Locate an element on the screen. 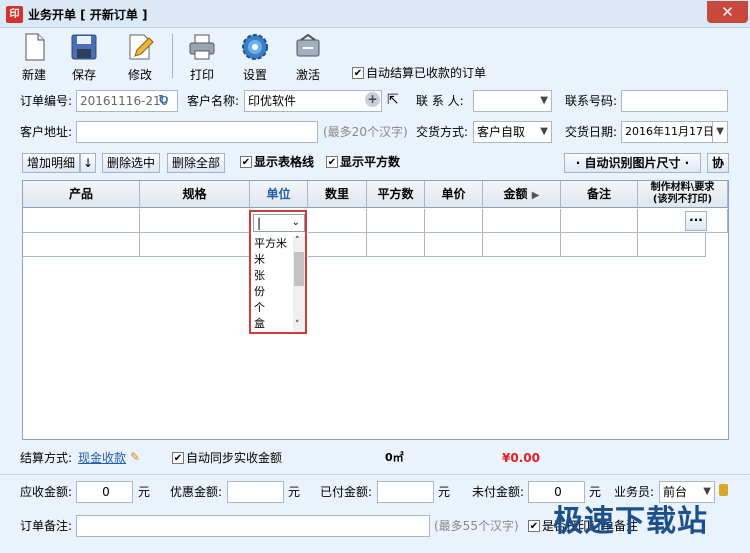 This screenshot has height=553, width=750. col-header-unit: 单位 is located at coordinates (279, 194).